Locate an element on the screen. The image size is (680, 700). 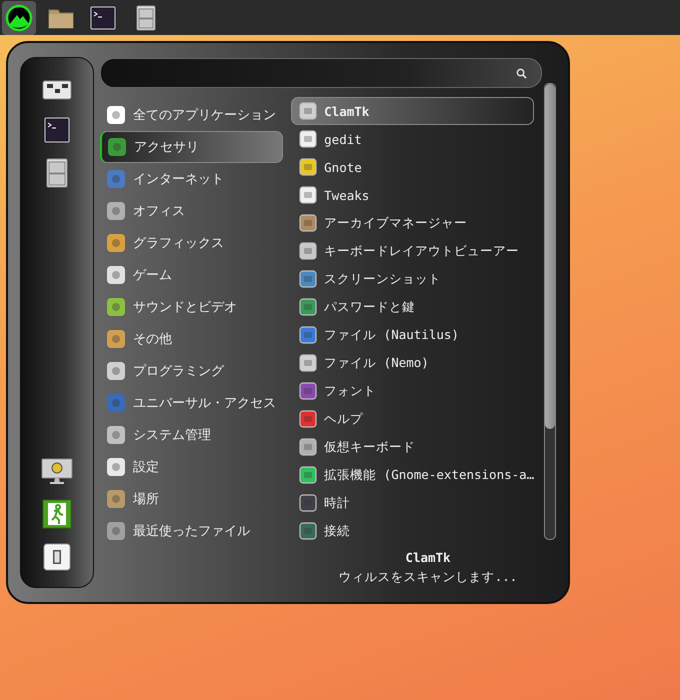
application-item: 接続 is located at coordinates (412, 531).